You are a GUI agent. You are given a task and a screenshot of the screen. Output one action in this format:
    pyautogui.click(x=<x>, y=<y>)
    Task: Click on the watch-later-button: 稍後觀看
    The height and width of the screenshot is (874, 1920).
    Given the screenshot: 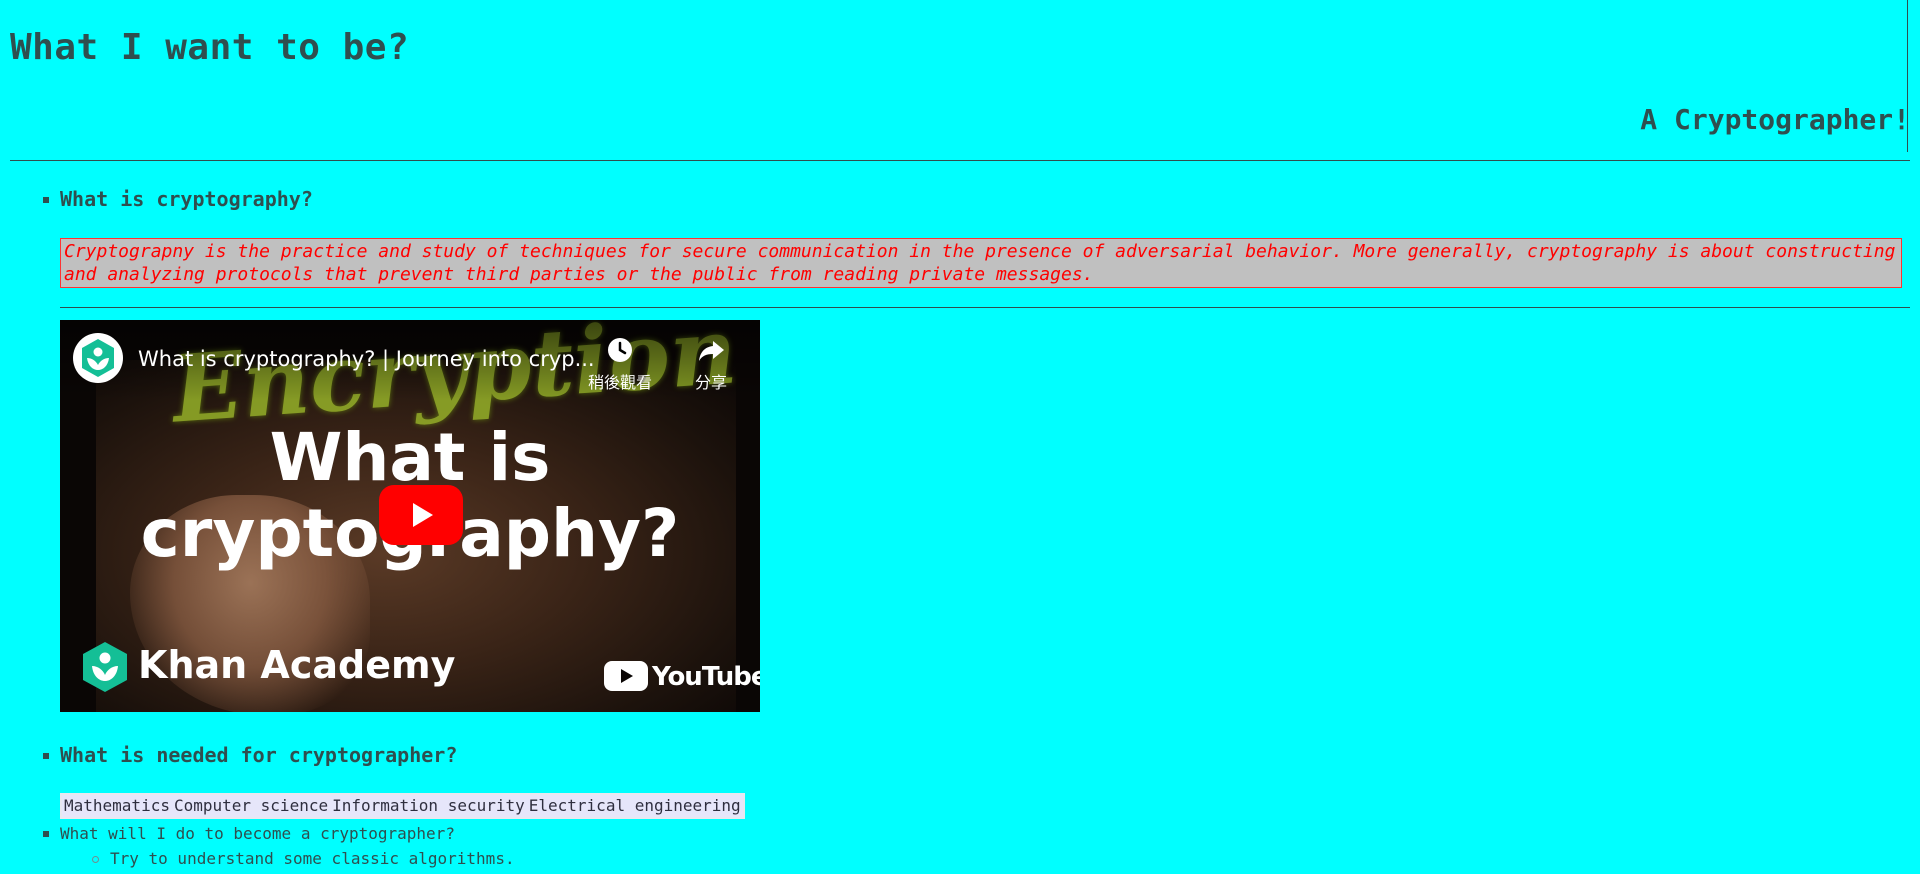 What is the action you would take?
    pyautogui.click(x=620, y=364)
    